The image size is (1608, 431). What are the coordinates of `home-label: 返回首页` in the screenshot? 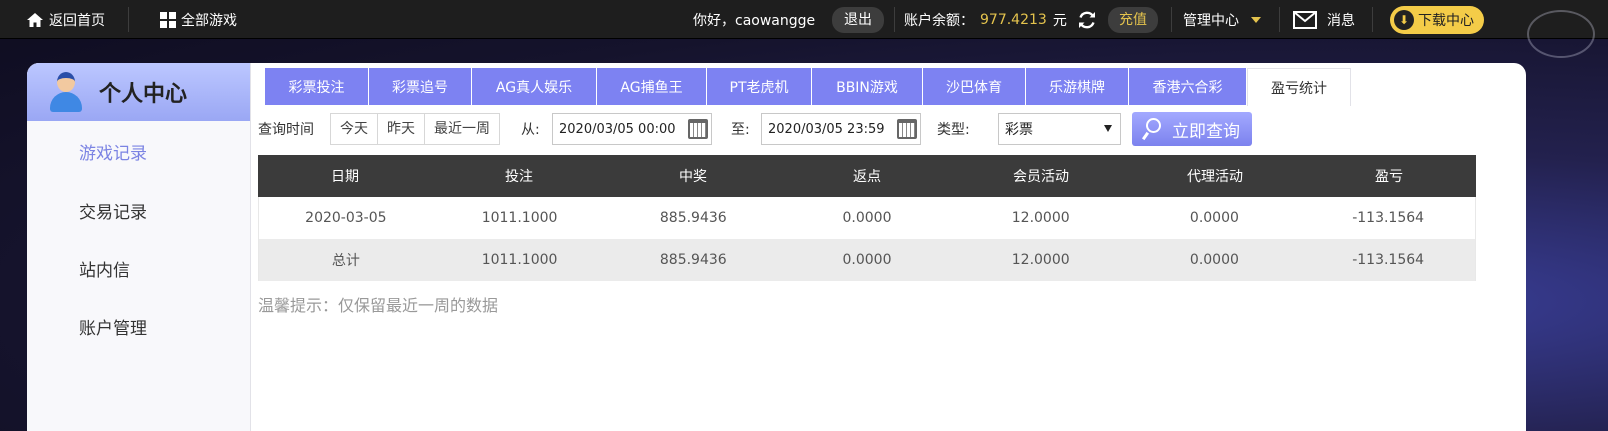 It's located at (77, 20).